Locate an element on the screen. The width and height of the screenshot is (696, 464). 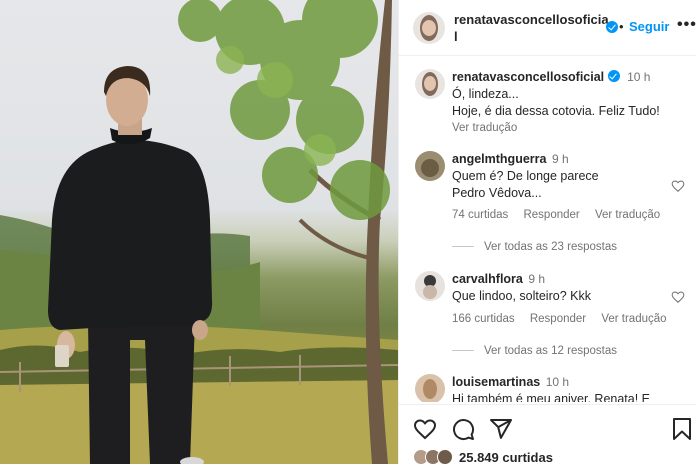
caption-time: 10 h is located at coordinates (638, 77).